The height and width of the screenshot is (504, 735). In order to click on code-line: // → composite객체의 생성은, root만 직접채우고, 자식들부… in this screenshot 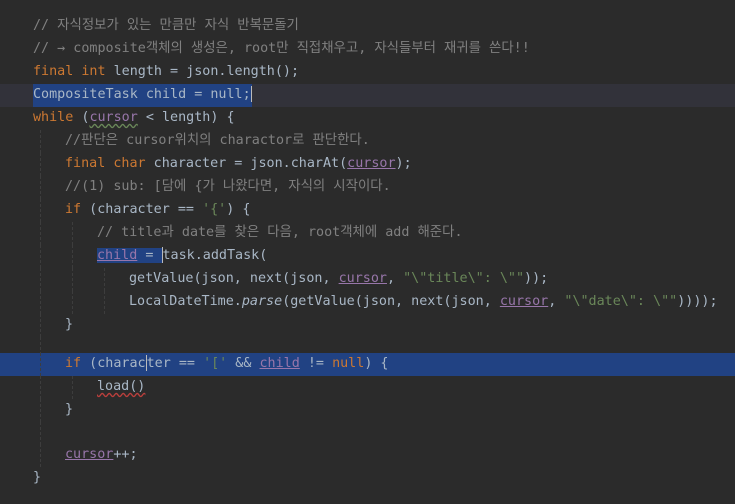, I will do `click(367, 49)`.